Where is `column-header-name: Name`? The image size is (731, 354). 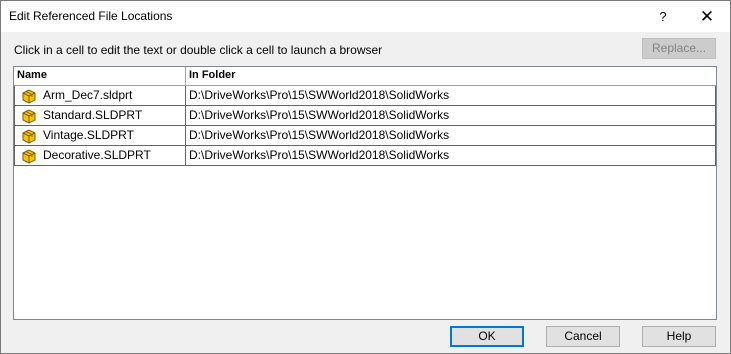 column-header-name: Name is located at coordinates (100, 76).